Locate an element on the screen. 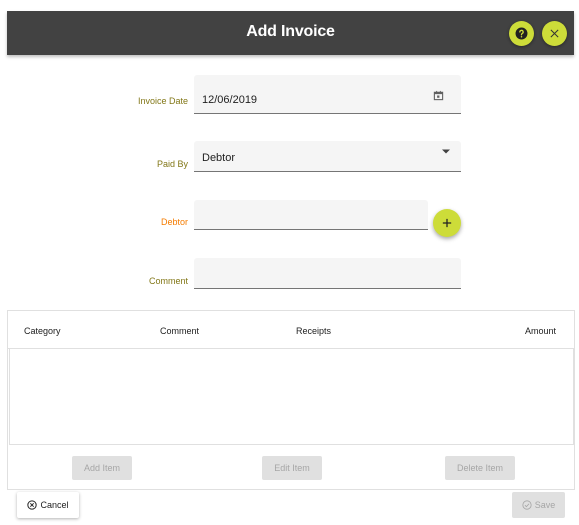 The image size is (579, 525). close-button is located at coordinates (554, 33).